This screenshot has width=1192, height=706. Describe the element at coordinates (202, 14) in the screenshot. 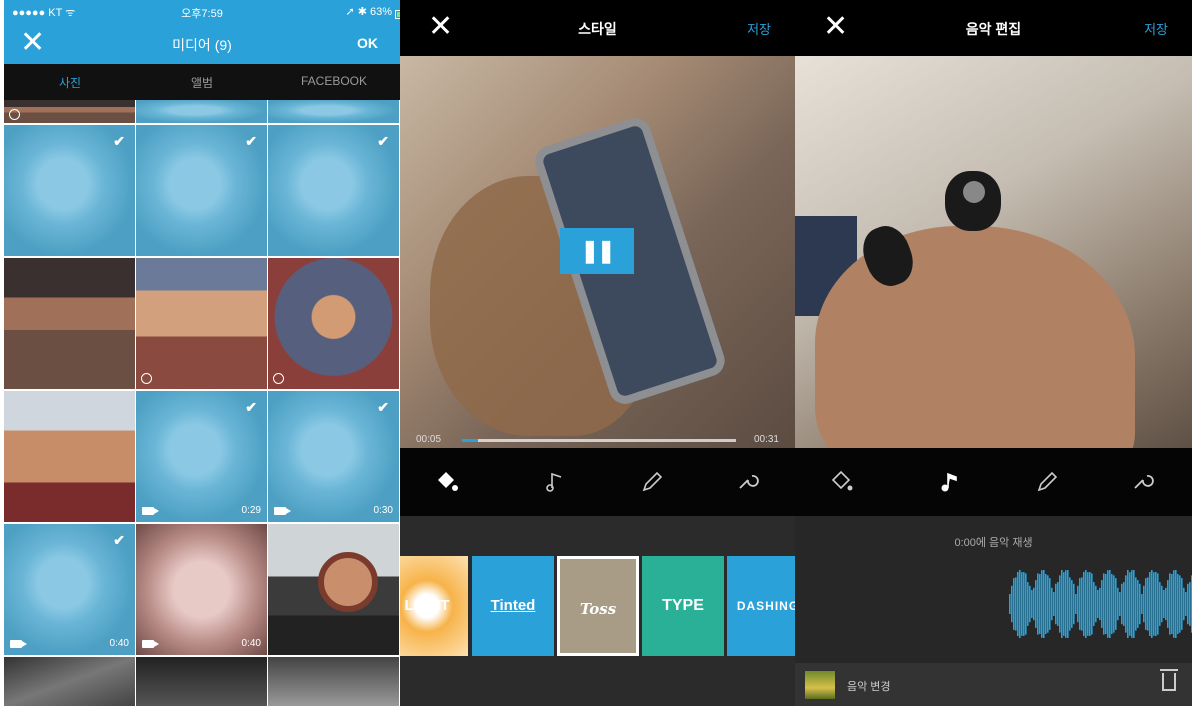

I see `status-time: 오후7:59` at that location.